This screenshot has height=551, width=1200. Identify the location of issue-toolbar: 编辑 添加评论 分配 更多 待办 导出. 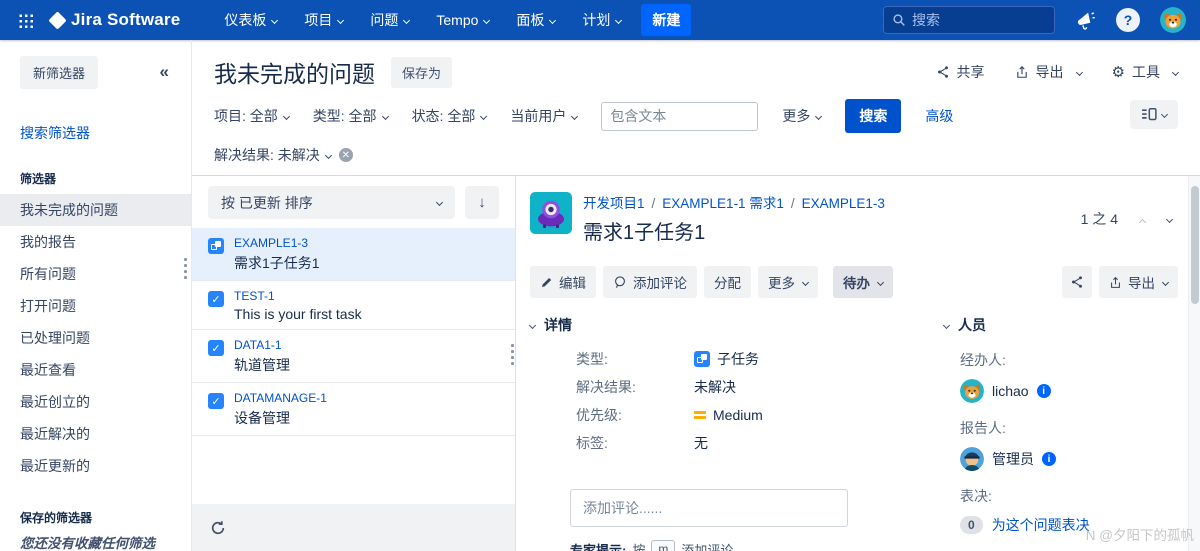
(854, 282).